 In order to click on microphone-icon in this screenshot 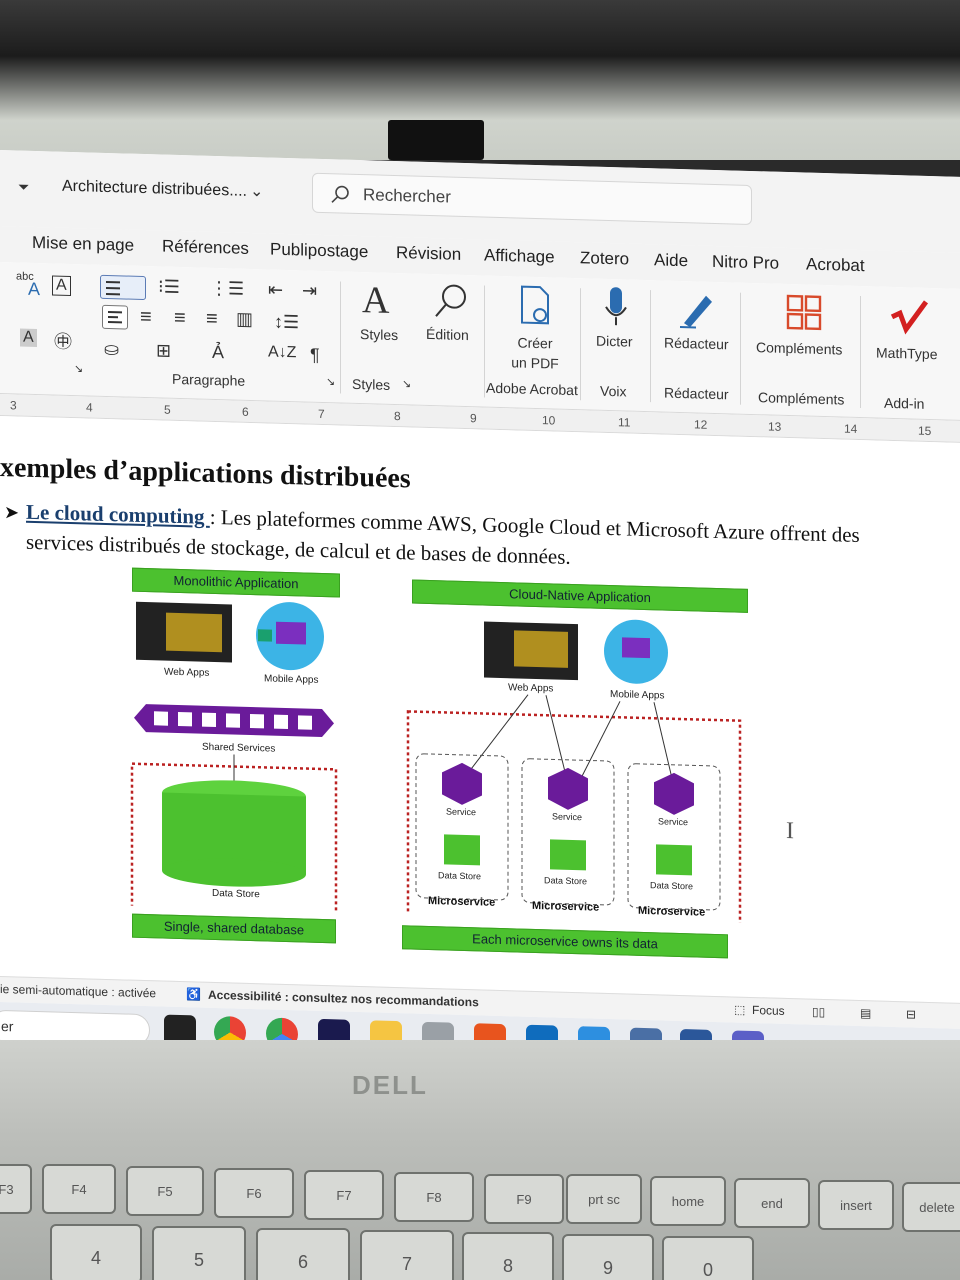, I will do `click(616, 306)`.